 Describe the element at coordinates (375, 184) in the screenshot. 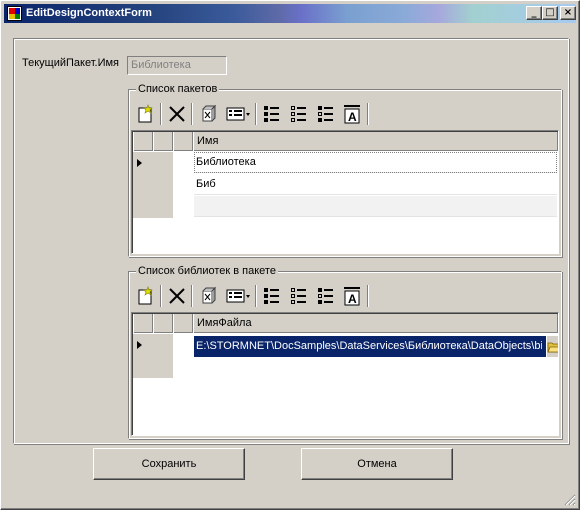

I see `table-row: Биб` at that location.